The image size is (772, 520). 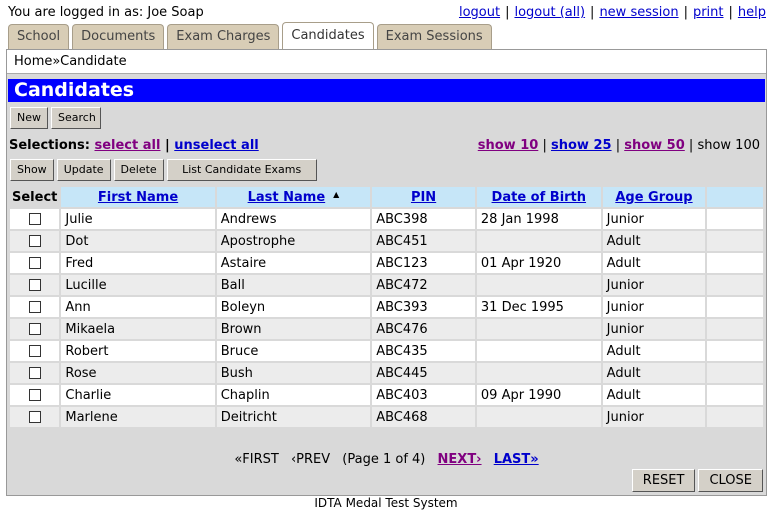 I want to click on show-25-link: show 25, so click(x=581, y=145).